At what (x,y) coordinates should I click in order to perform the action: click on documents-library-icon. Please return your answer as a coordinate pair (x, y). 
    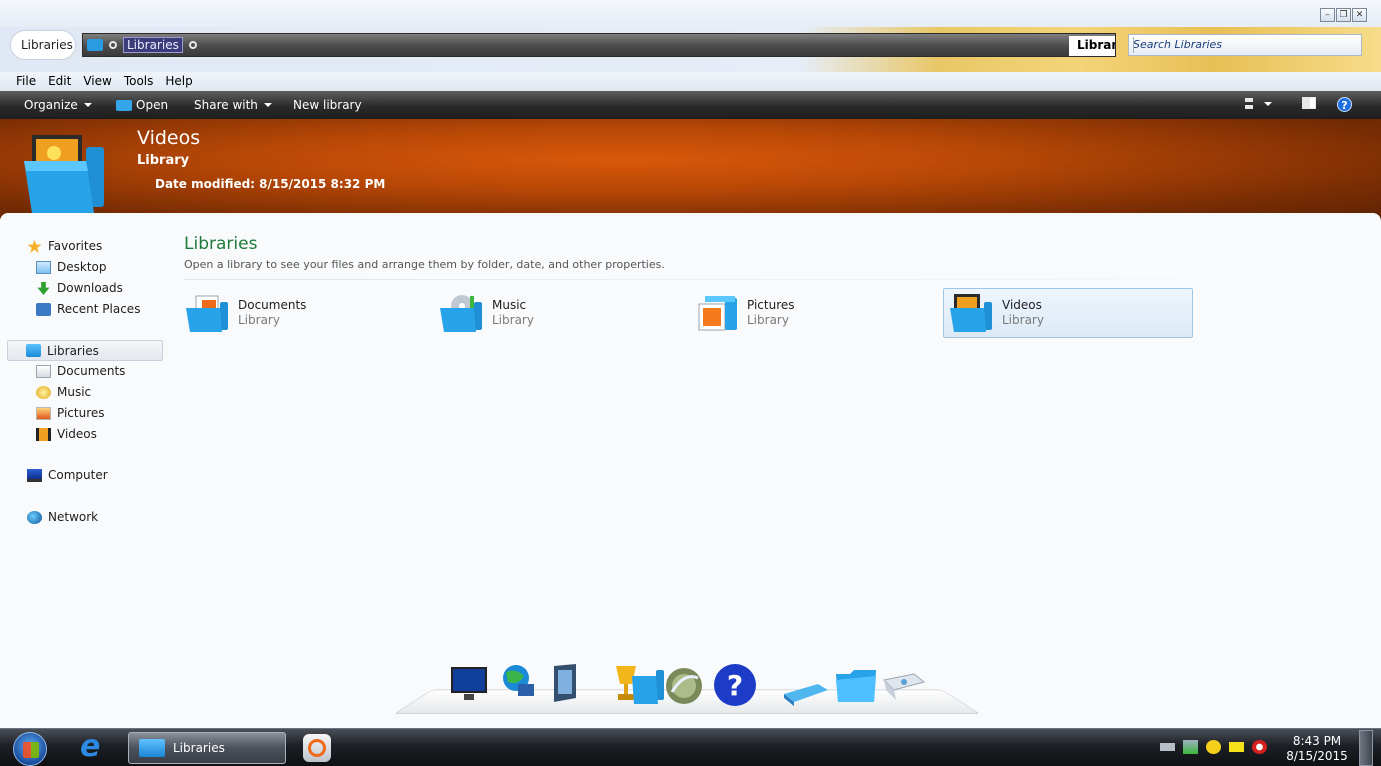
    Looking at the image, I should click on (207, 313).